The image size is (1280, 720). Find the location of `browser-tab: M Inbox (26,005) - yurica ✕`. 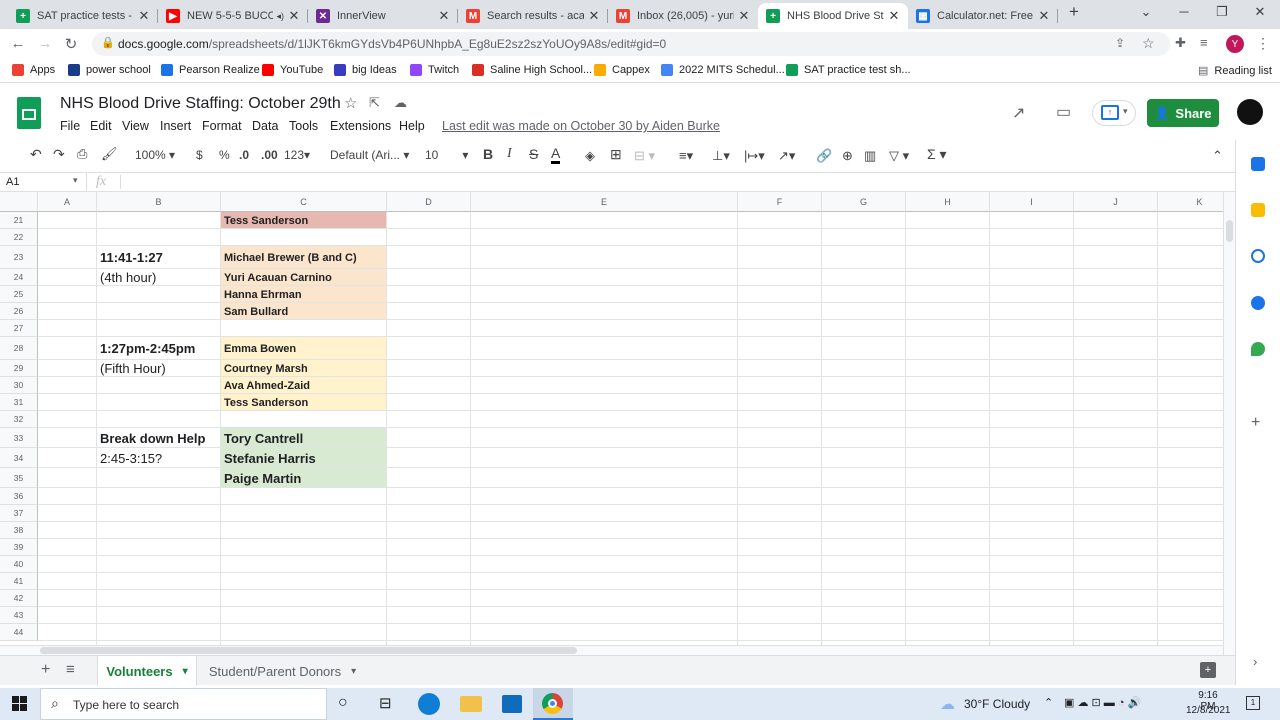

browser-tab: M Inbox (26,005) - yurica ✕ is located at coordinates (683, 16).